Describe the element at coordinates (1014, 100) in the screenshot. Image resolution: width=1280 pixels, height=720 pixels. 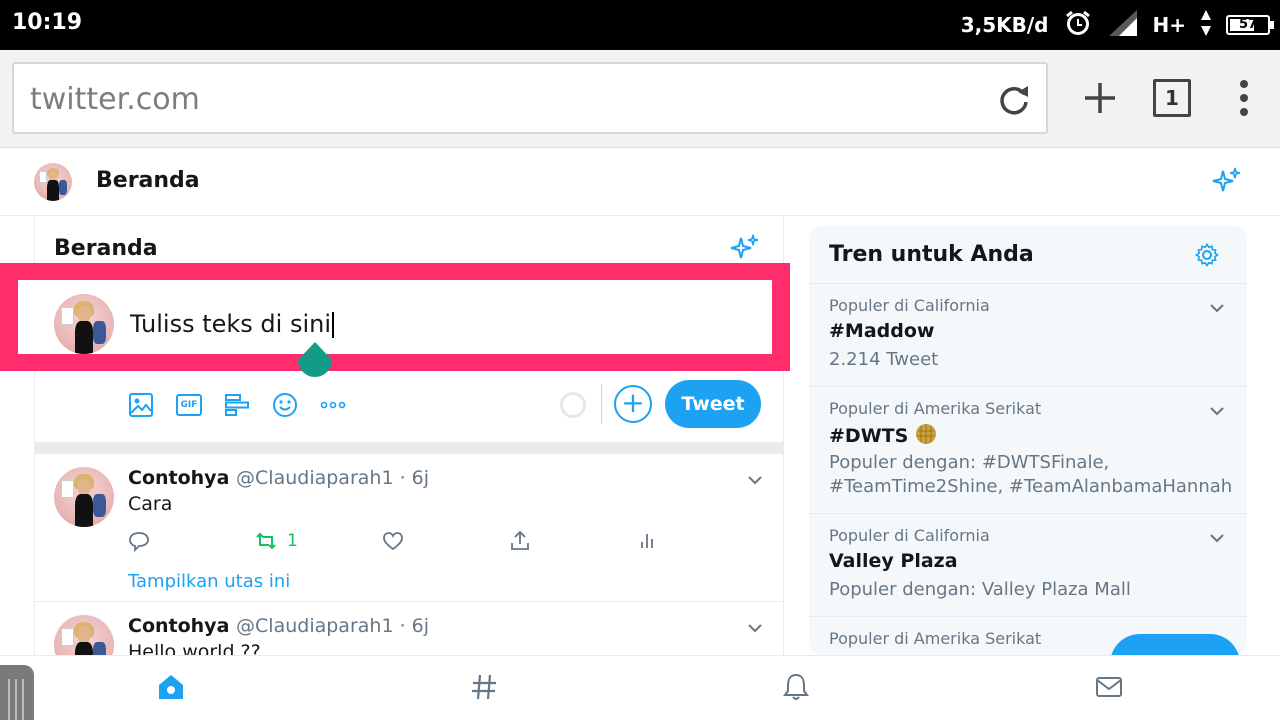
I see `reload-icon` at that location.